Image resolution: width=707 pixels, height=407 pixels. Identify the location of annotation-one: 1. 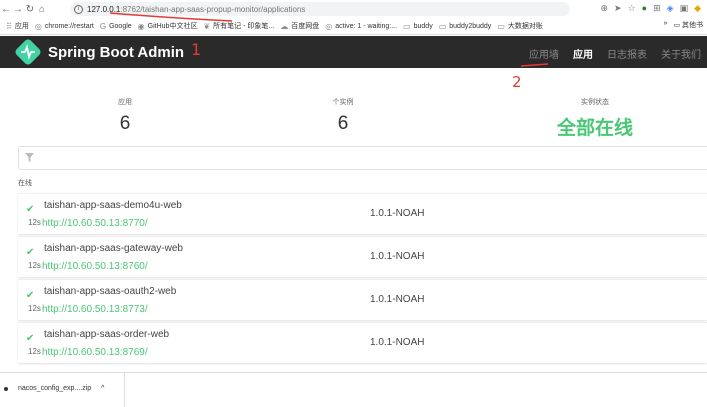
(196, 49).